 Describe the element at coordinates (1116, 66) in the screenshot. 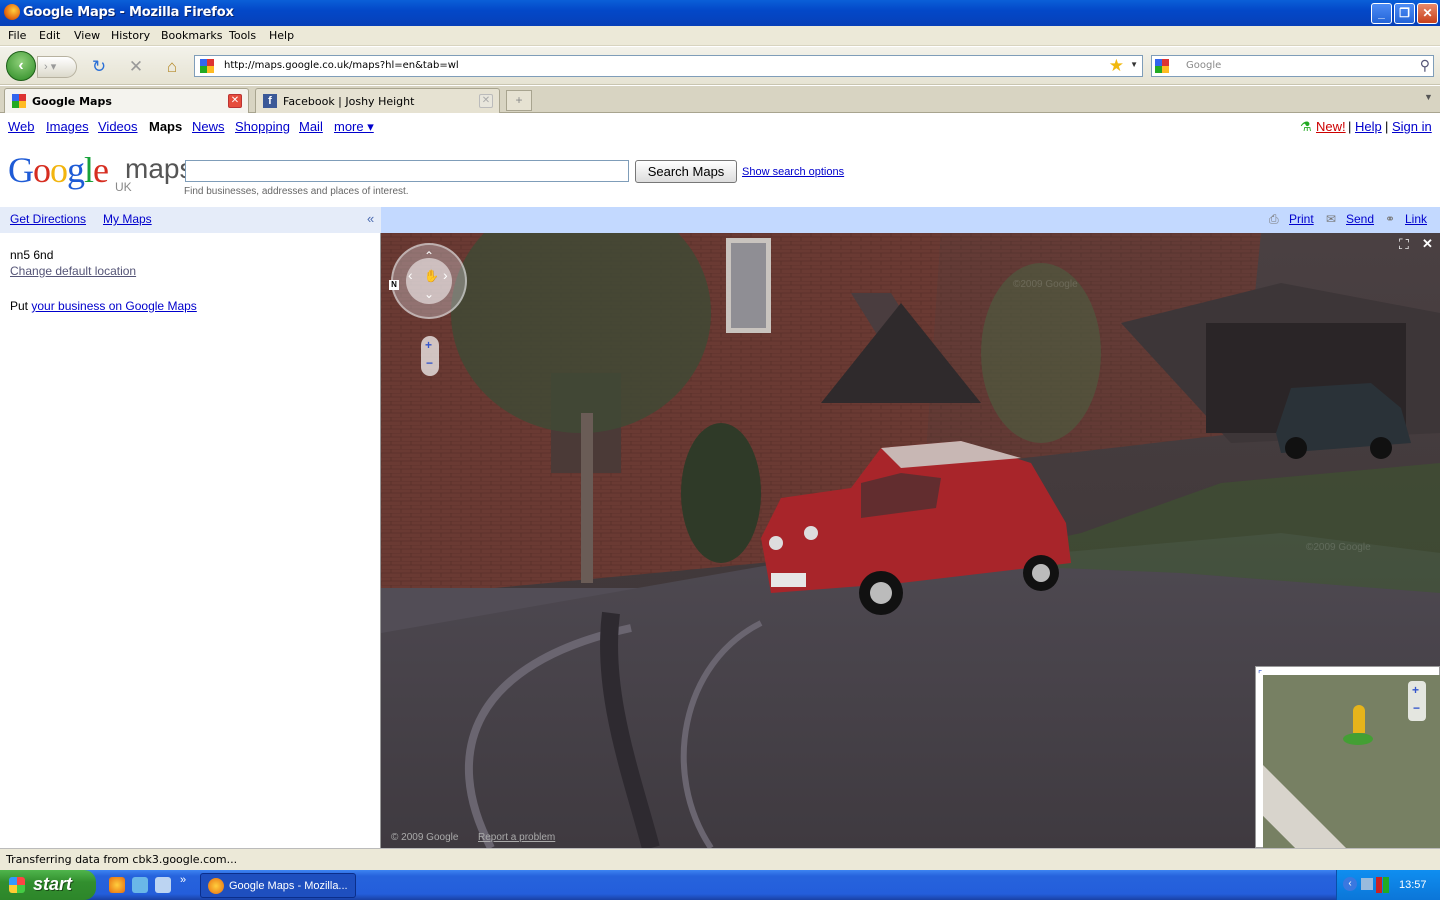

I see `bookmark-star-icon: ★` at that location.